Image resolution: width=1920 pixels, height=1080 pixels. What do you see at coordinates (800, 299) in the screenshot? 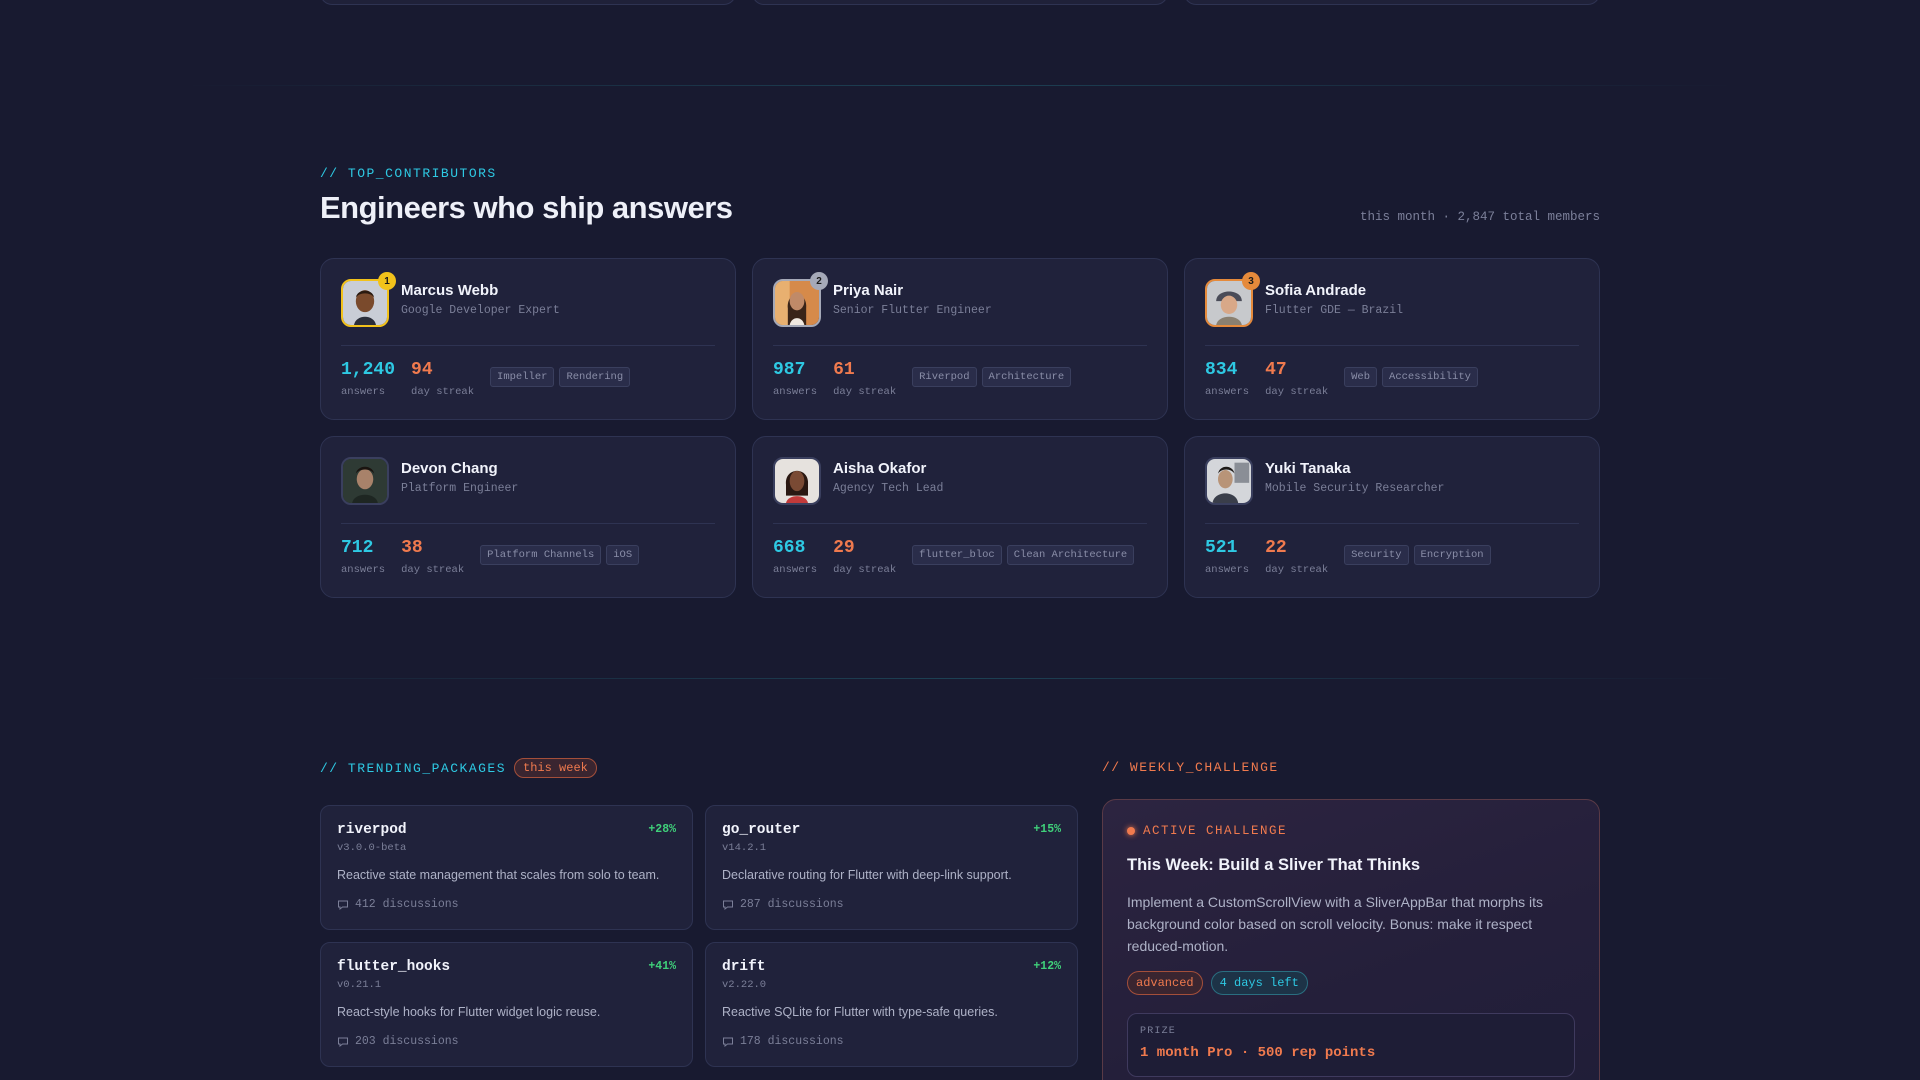
I see `avatar: 2` at bounding box center [800, 299].